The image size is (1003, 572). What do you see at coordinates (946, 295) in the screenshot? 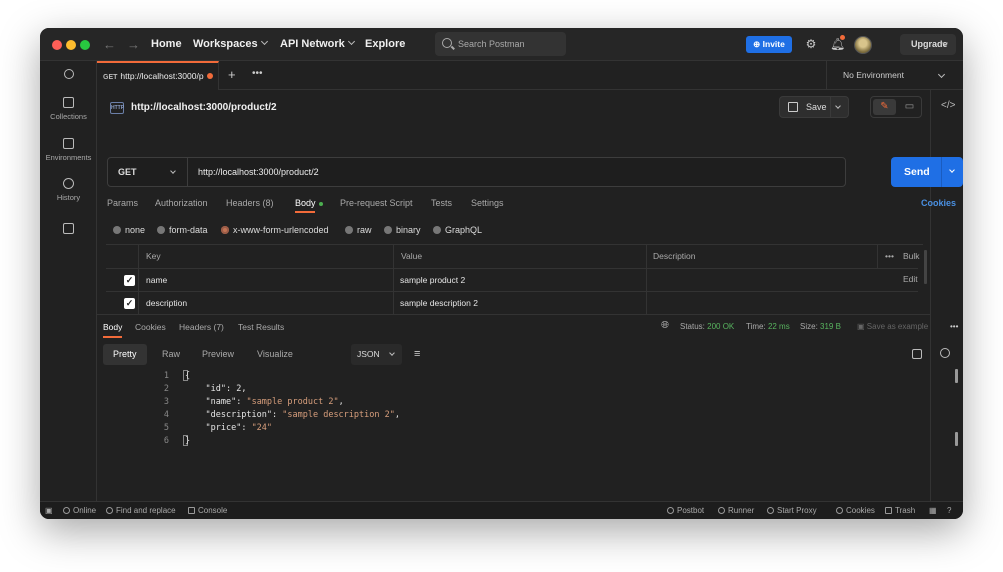
I see `right-sidebar: </>` at bounding box center [946, 295].